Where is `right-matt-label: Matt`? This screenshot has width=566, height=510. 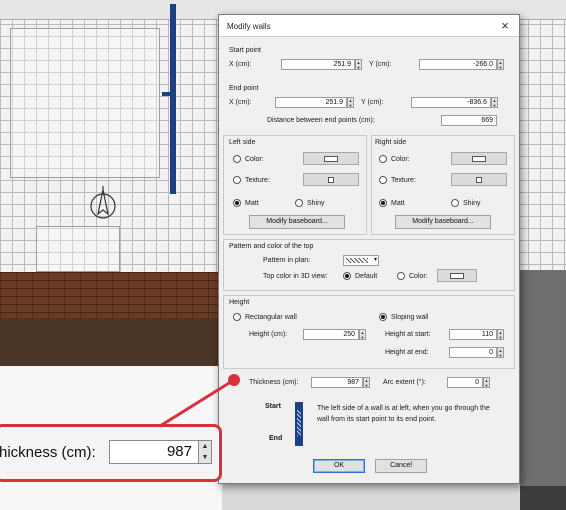
right-matt-label: Matt is located at coordinates (398, 203).